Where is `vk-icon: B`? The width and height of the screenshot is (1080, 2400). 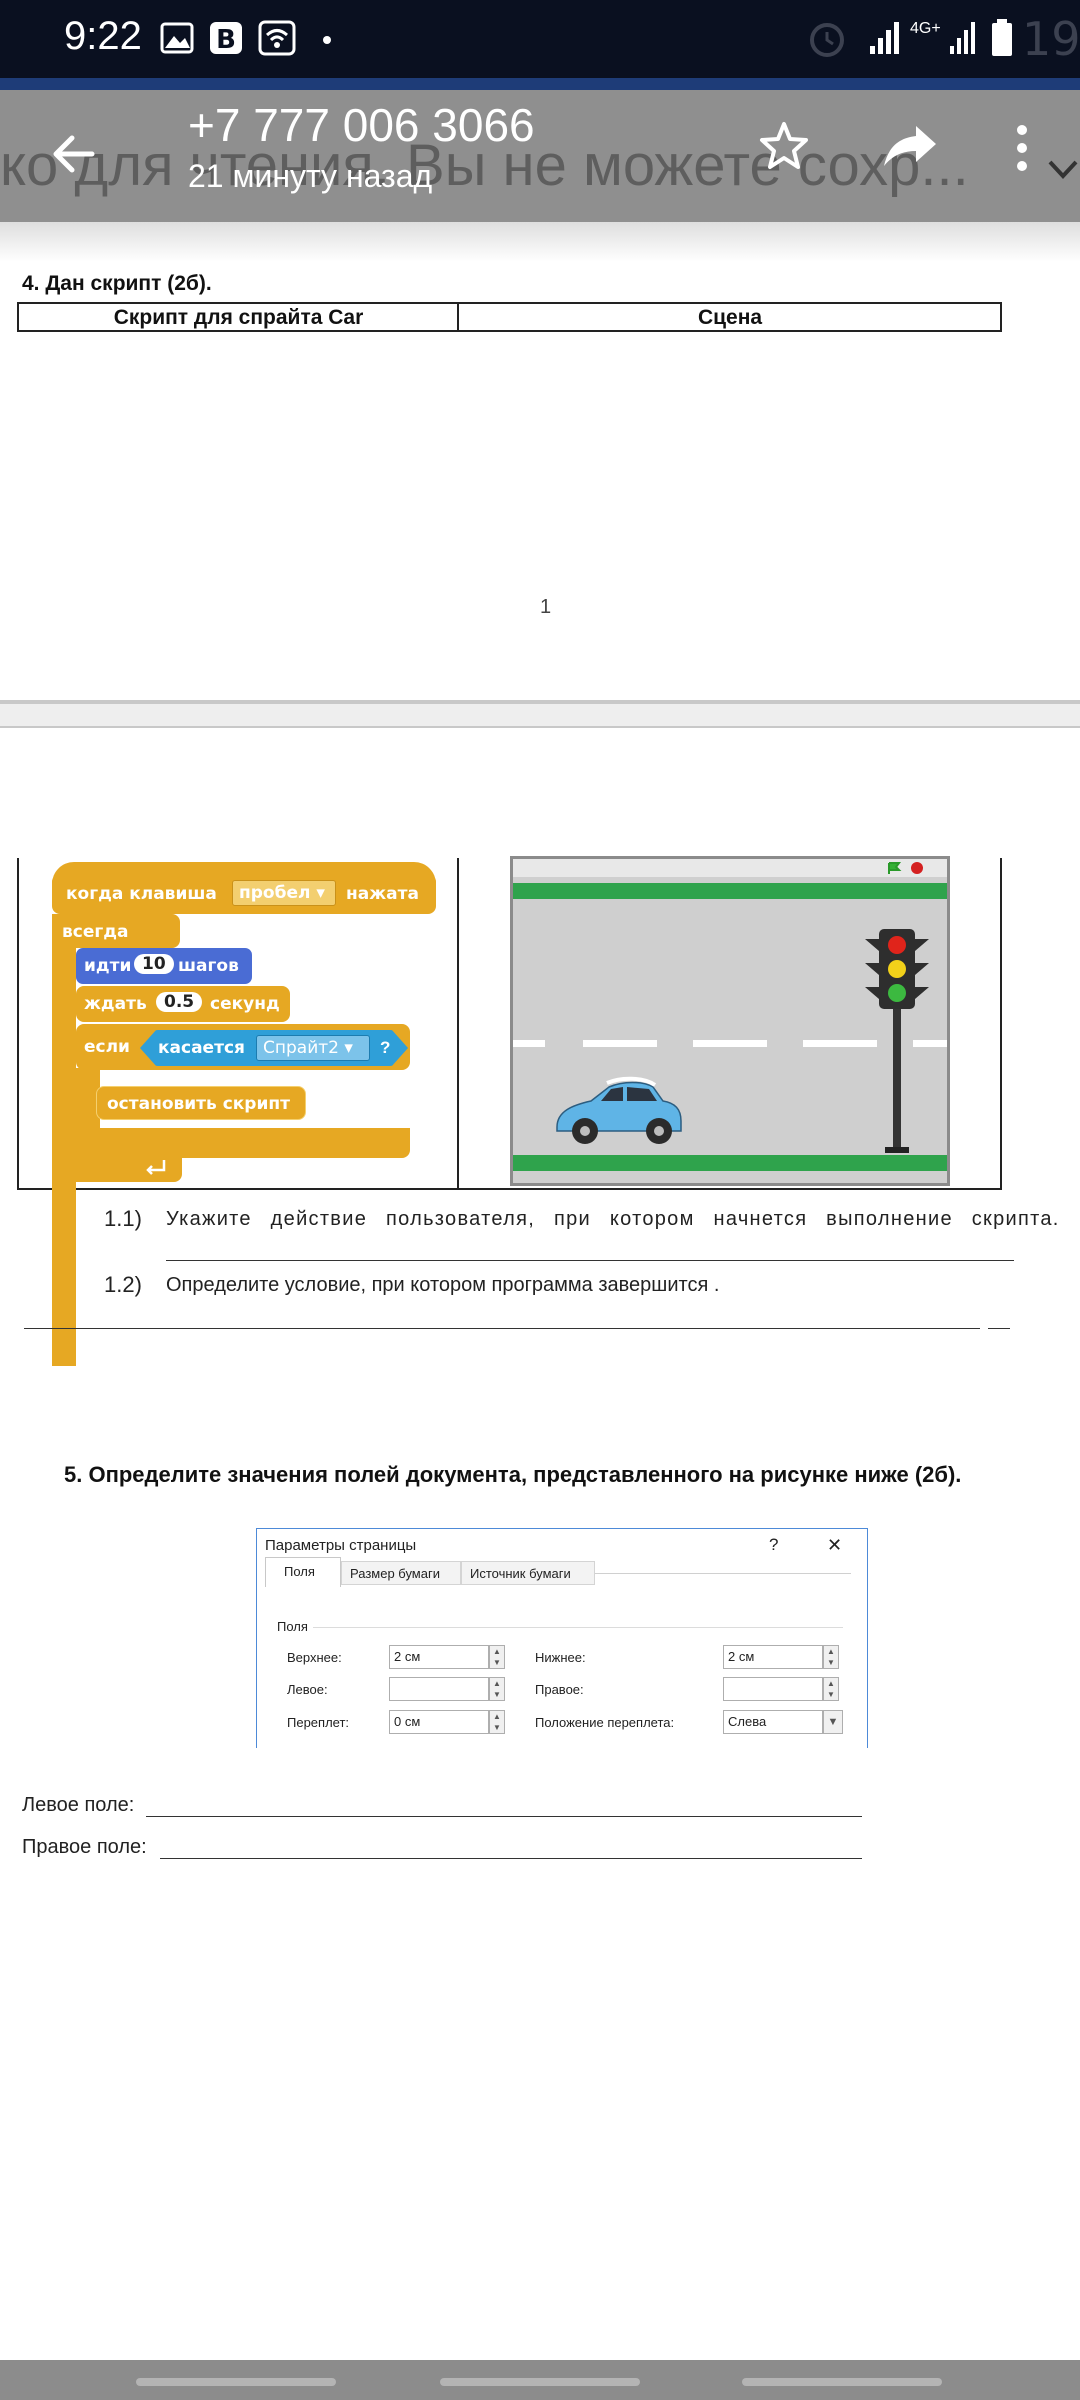
vk-icon: B is located at coordinates (226, 38).